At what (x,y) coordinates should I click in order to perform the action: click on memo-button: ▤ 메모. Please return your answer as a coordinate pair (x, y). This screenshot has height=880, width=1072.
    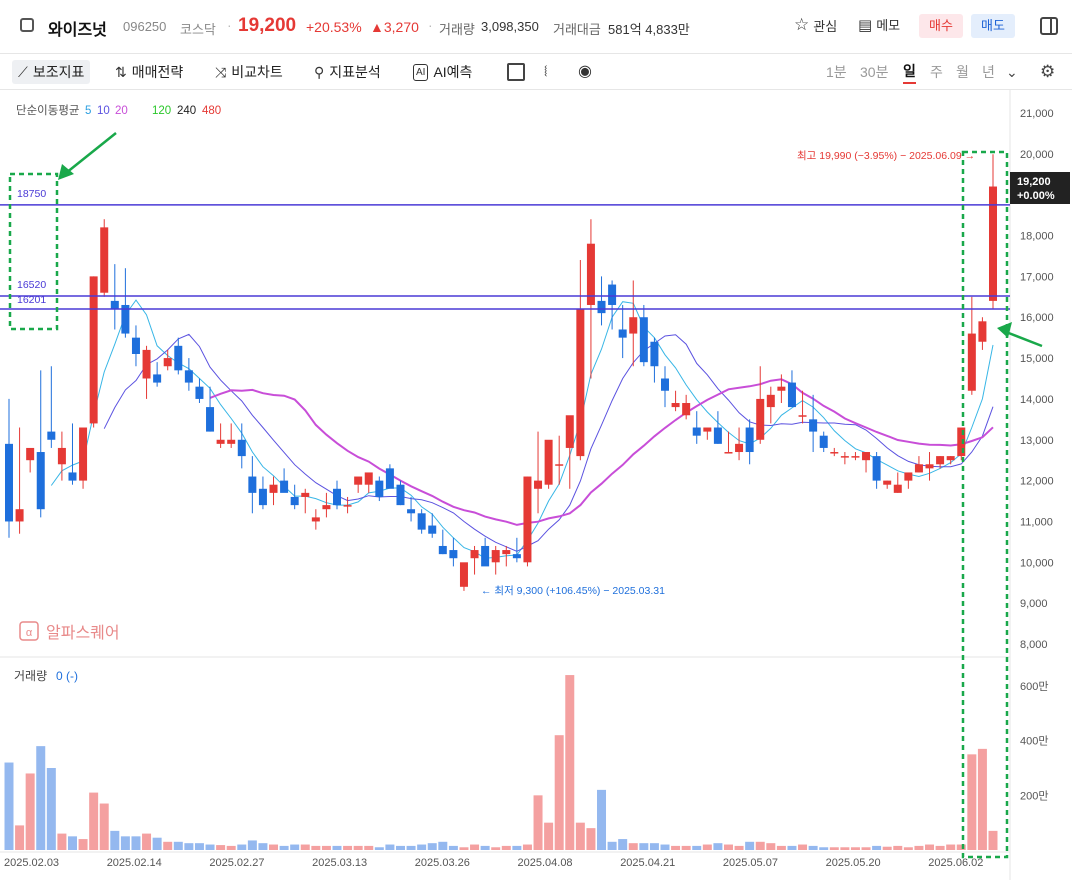
    Looking at the image, I should click on (879, 24).